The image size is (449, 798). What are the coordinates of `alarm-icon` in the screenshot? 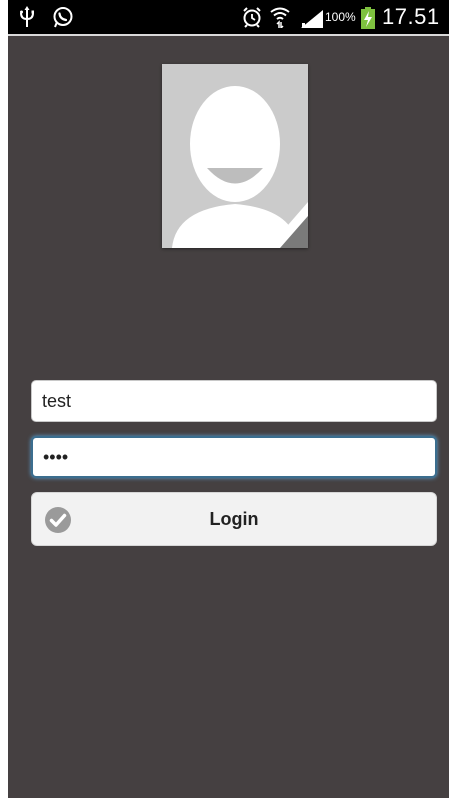 It's located at (252, 19).